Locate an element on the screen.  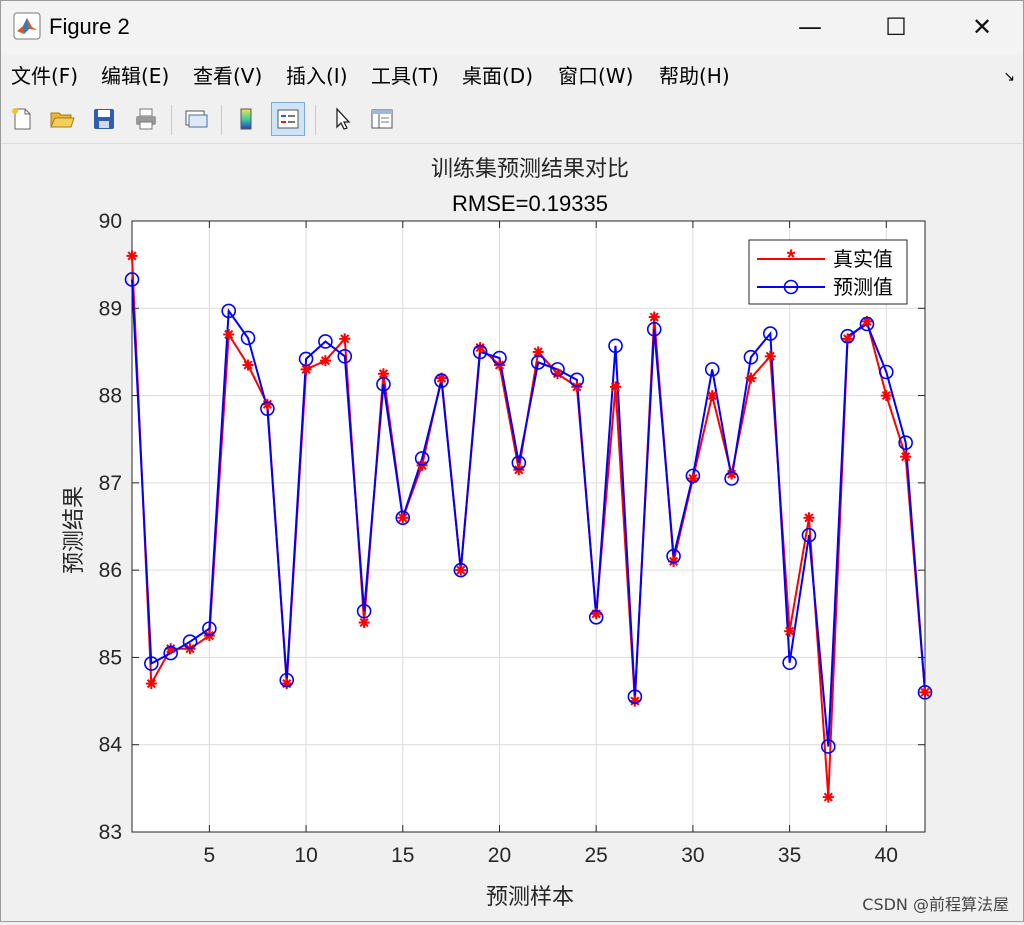
property-inspector-button is located at coordinates (382, 119).